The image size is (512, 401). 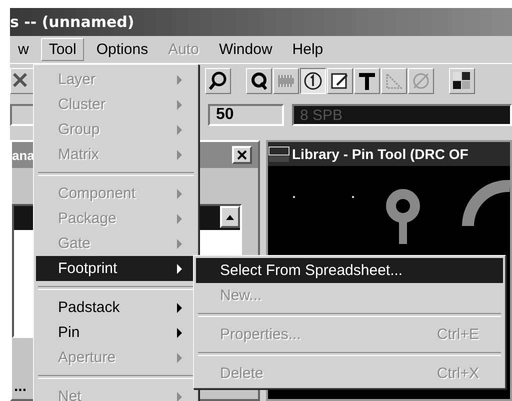 I want to click on close-button, so click(x=242, y=155).